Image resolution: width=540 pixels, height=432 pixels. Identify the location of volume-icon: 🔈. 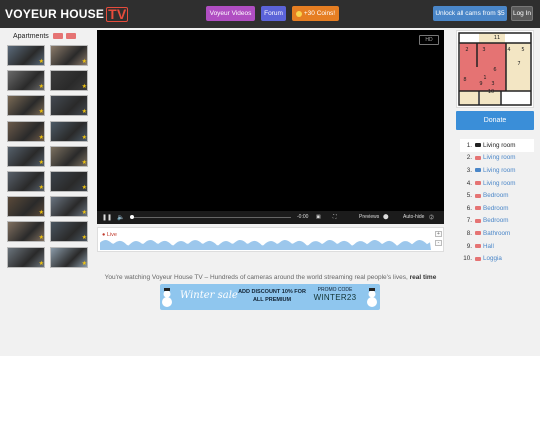
(120, 217).